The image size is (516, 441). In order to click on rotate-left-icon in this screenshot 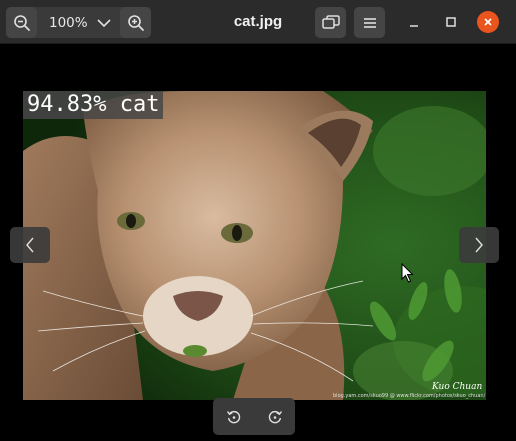, I will do `click(233, 416)`.